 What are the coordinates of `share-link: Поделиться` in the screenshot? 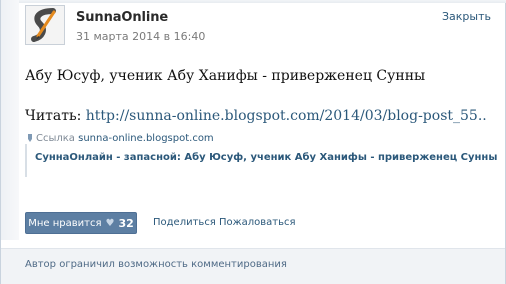 It's located at (184, 222).